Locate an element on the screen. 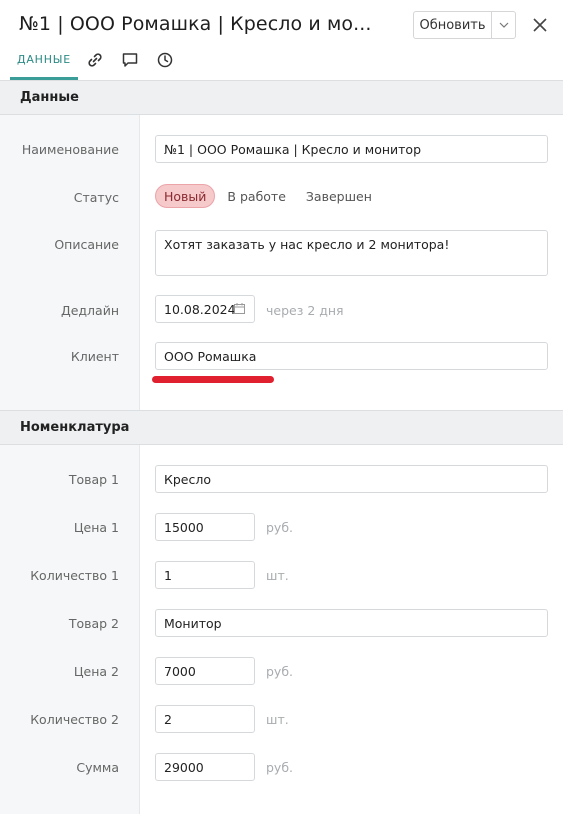 The image size is (563, 814). link-icon is located at coordinates (95, 60).